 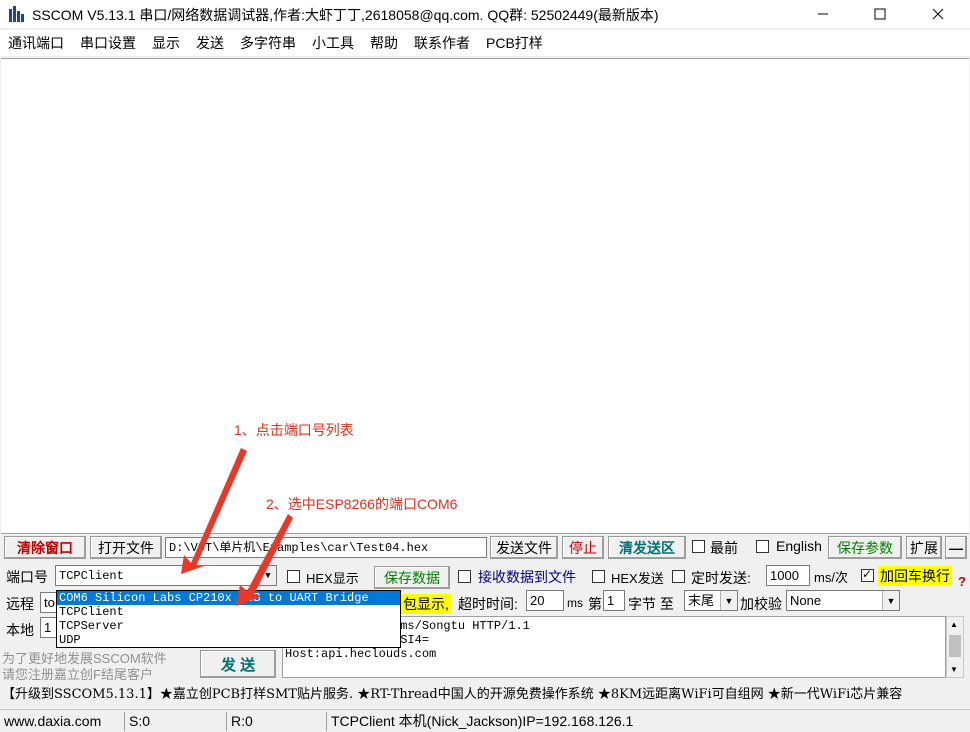 What do you see at coordinates (831, 577) in the screenshot?
I see `interval-unit: ms/次` at bounding box center [831, 577].